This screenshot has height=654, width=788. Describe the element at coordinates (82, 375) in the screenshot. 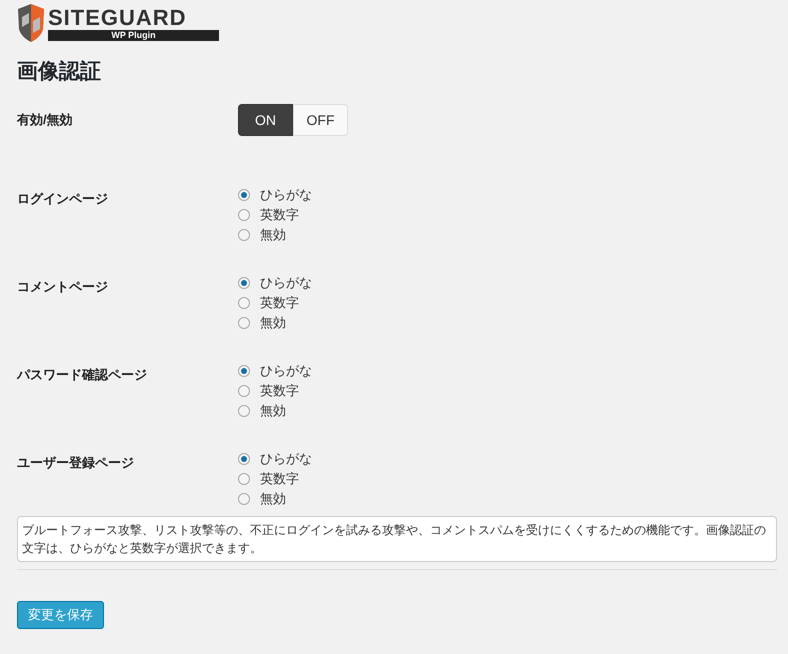

I see `setting-label: パスワード確認ページ` at that location.